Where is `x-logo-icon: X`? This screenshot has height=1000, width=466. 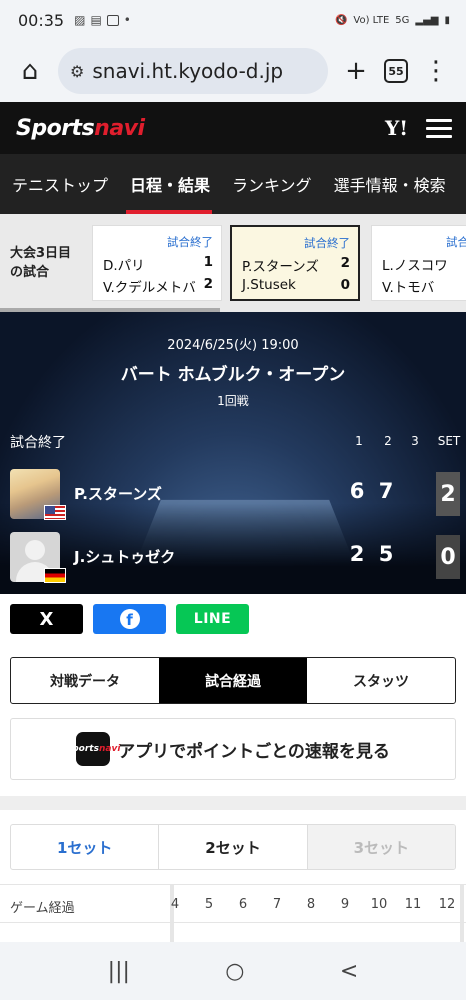 x-logo-icon: X is located at coordinates (47, 619).